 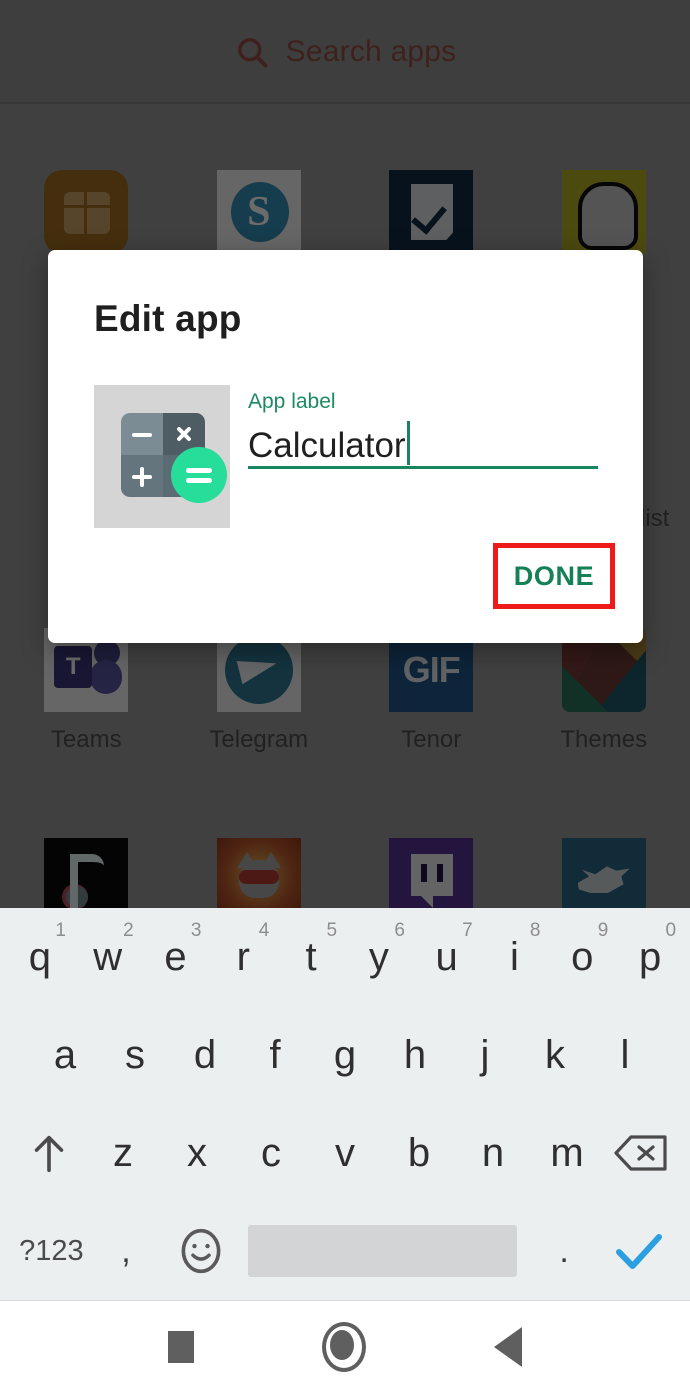 I want to click on minus-icon, so click(x=142, y=435).